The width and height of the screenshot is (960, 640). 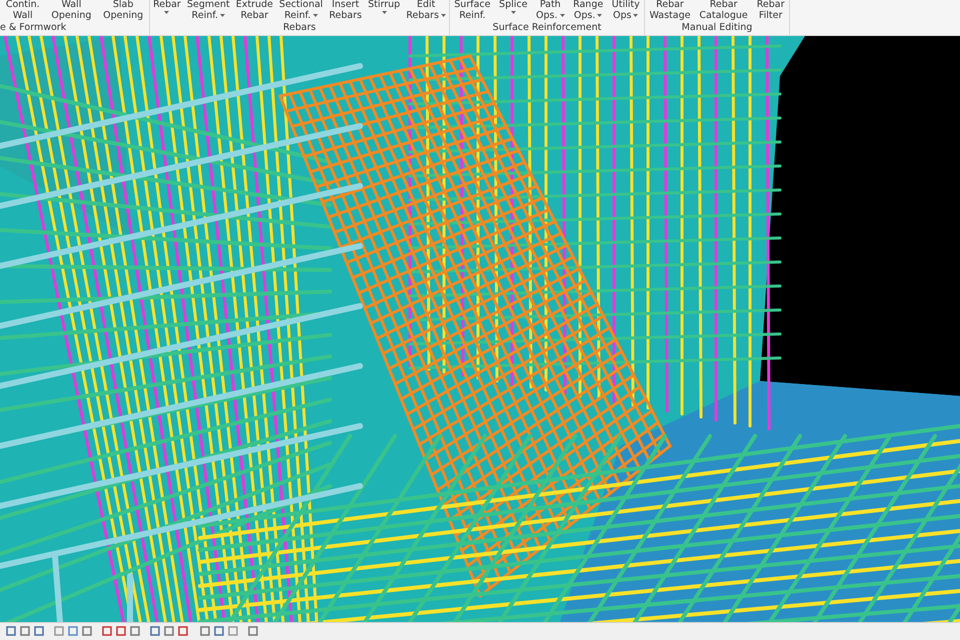 What do you see at coordinates (669, 11) in the screenshot?
I see `ribbon-button: Rebar Wastage` at bounding box center [669, 11].